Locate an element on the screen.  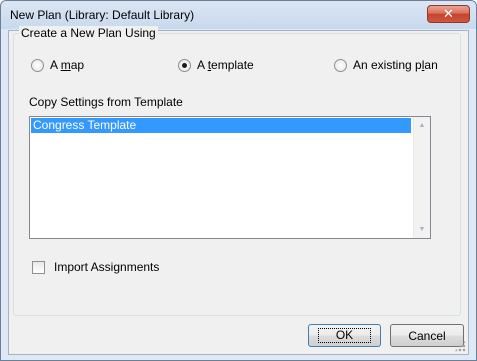
window-title: New Plan (Library: Default Library) is located at coordinates (102, 15).